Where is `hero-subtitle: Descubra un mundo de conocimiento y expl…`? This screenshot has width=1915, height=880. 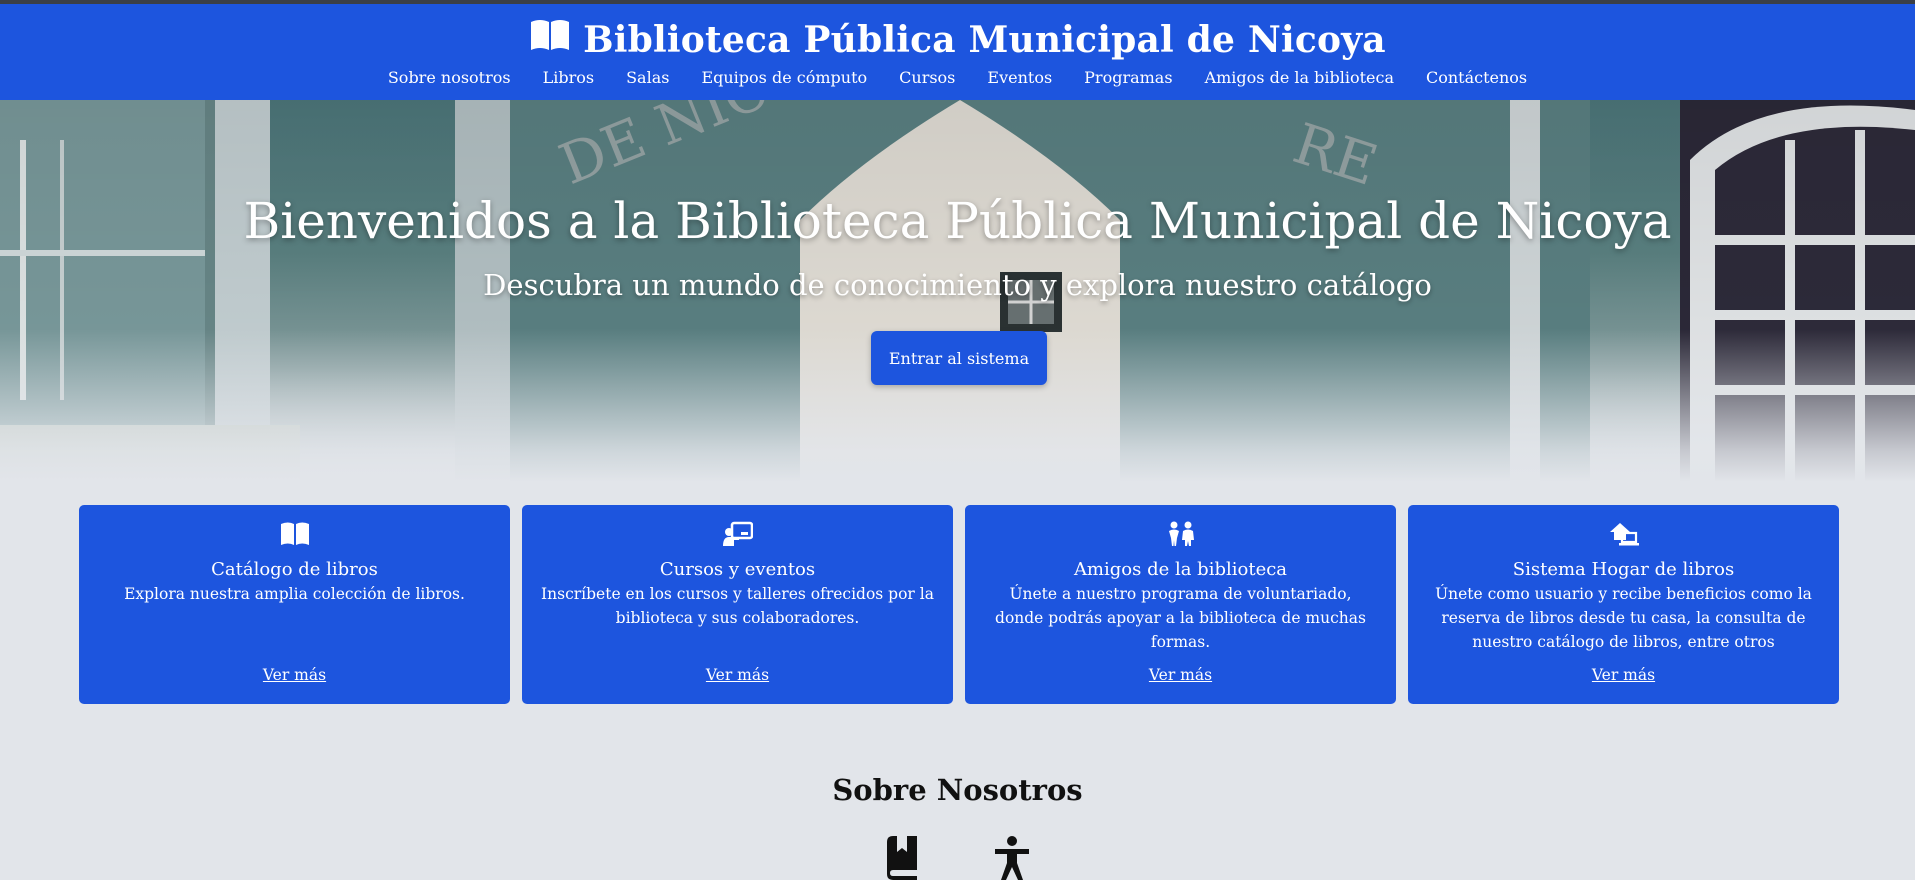 hero-subtitle: Descubra un mundo de conocimiento y expl… is located at coordinates (957, 285).